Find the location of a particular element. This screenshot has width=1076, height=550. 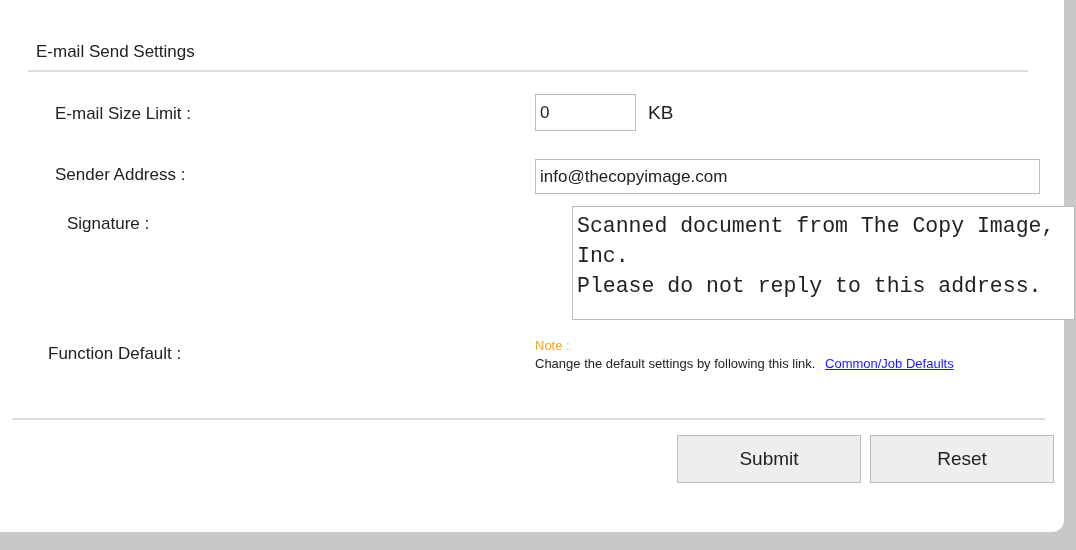

sender-address-field: info@thecopyimage.com is located at coordinates (787, 176).